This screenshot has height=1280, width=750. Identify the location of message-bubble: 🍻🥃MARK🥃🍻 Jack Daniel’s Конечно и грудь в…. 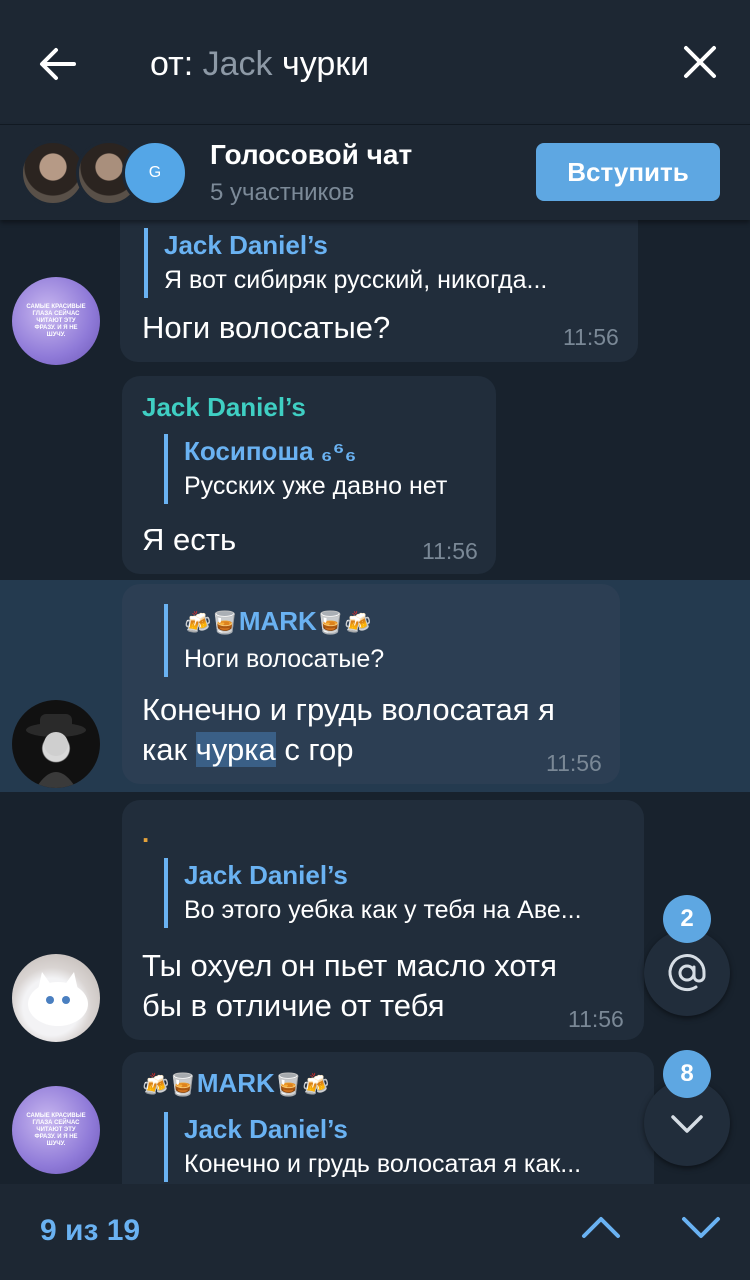
(388, 1118).